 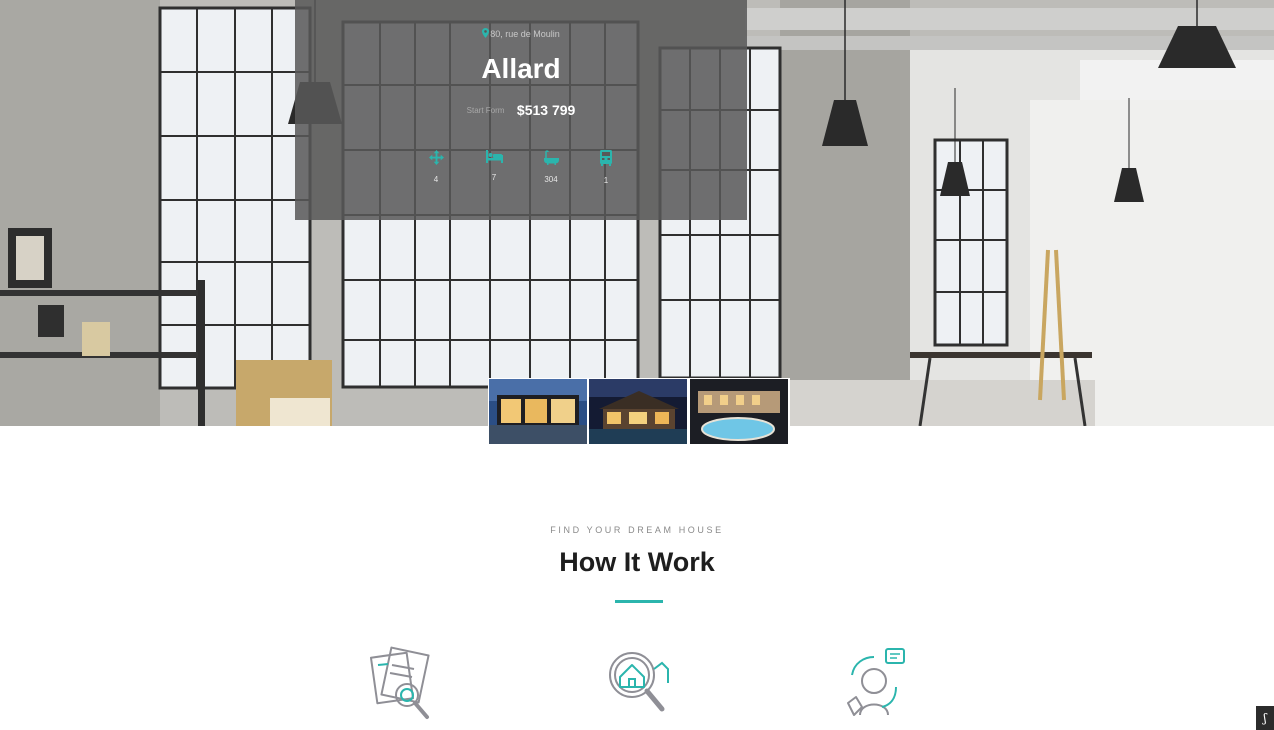 What do you see at coordinates (436, 157) in the screenshot?
I see `area-arrows-icon` at bounding box center [436, 157].